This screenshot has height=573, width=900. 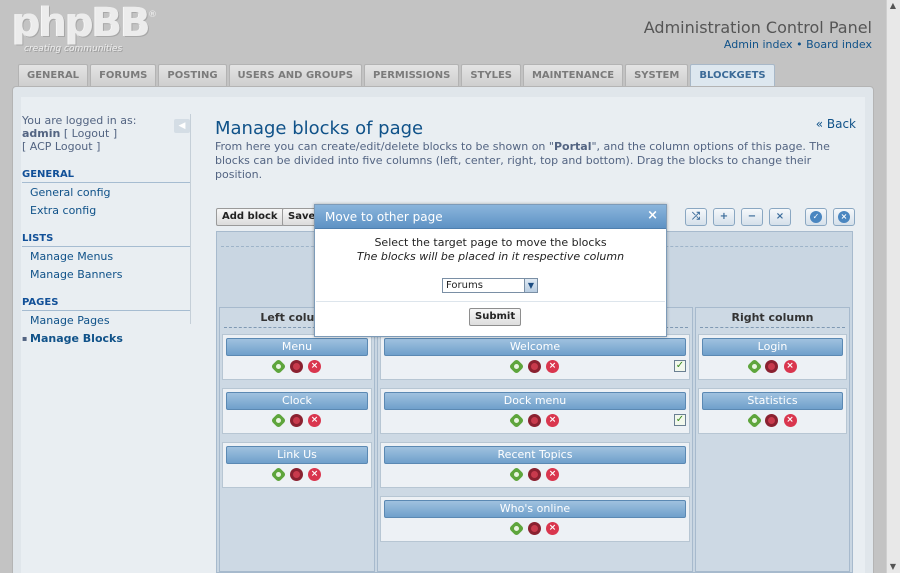 What do you see at coordinates (530, 285) in the screenshot?
I see `chevron-down-icon: ▼` at bounding box center [530, 285].